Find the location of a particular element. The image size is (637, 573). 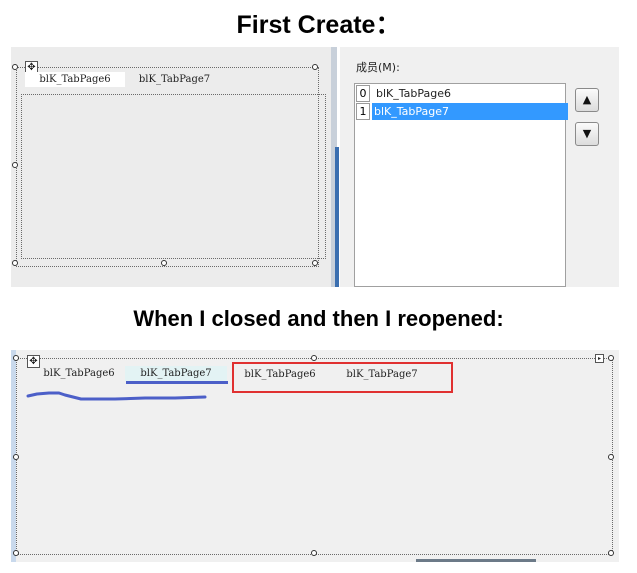

members-label: 成员(M): is located at coordinates (378, 67).